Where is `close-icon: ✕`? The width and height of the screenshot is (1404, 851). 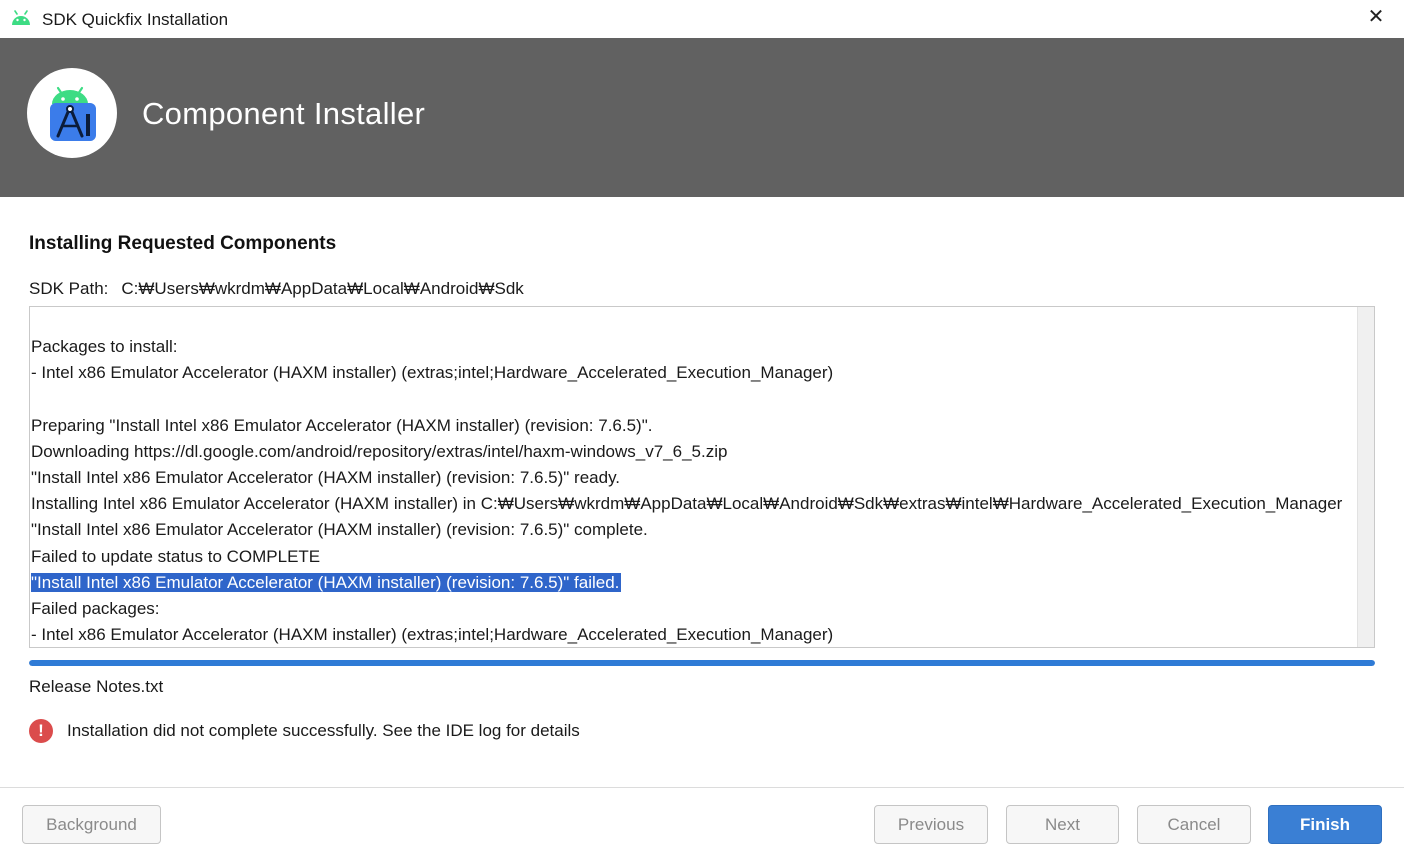
close-icon: ✕ is located at coordinates (1376, 17).